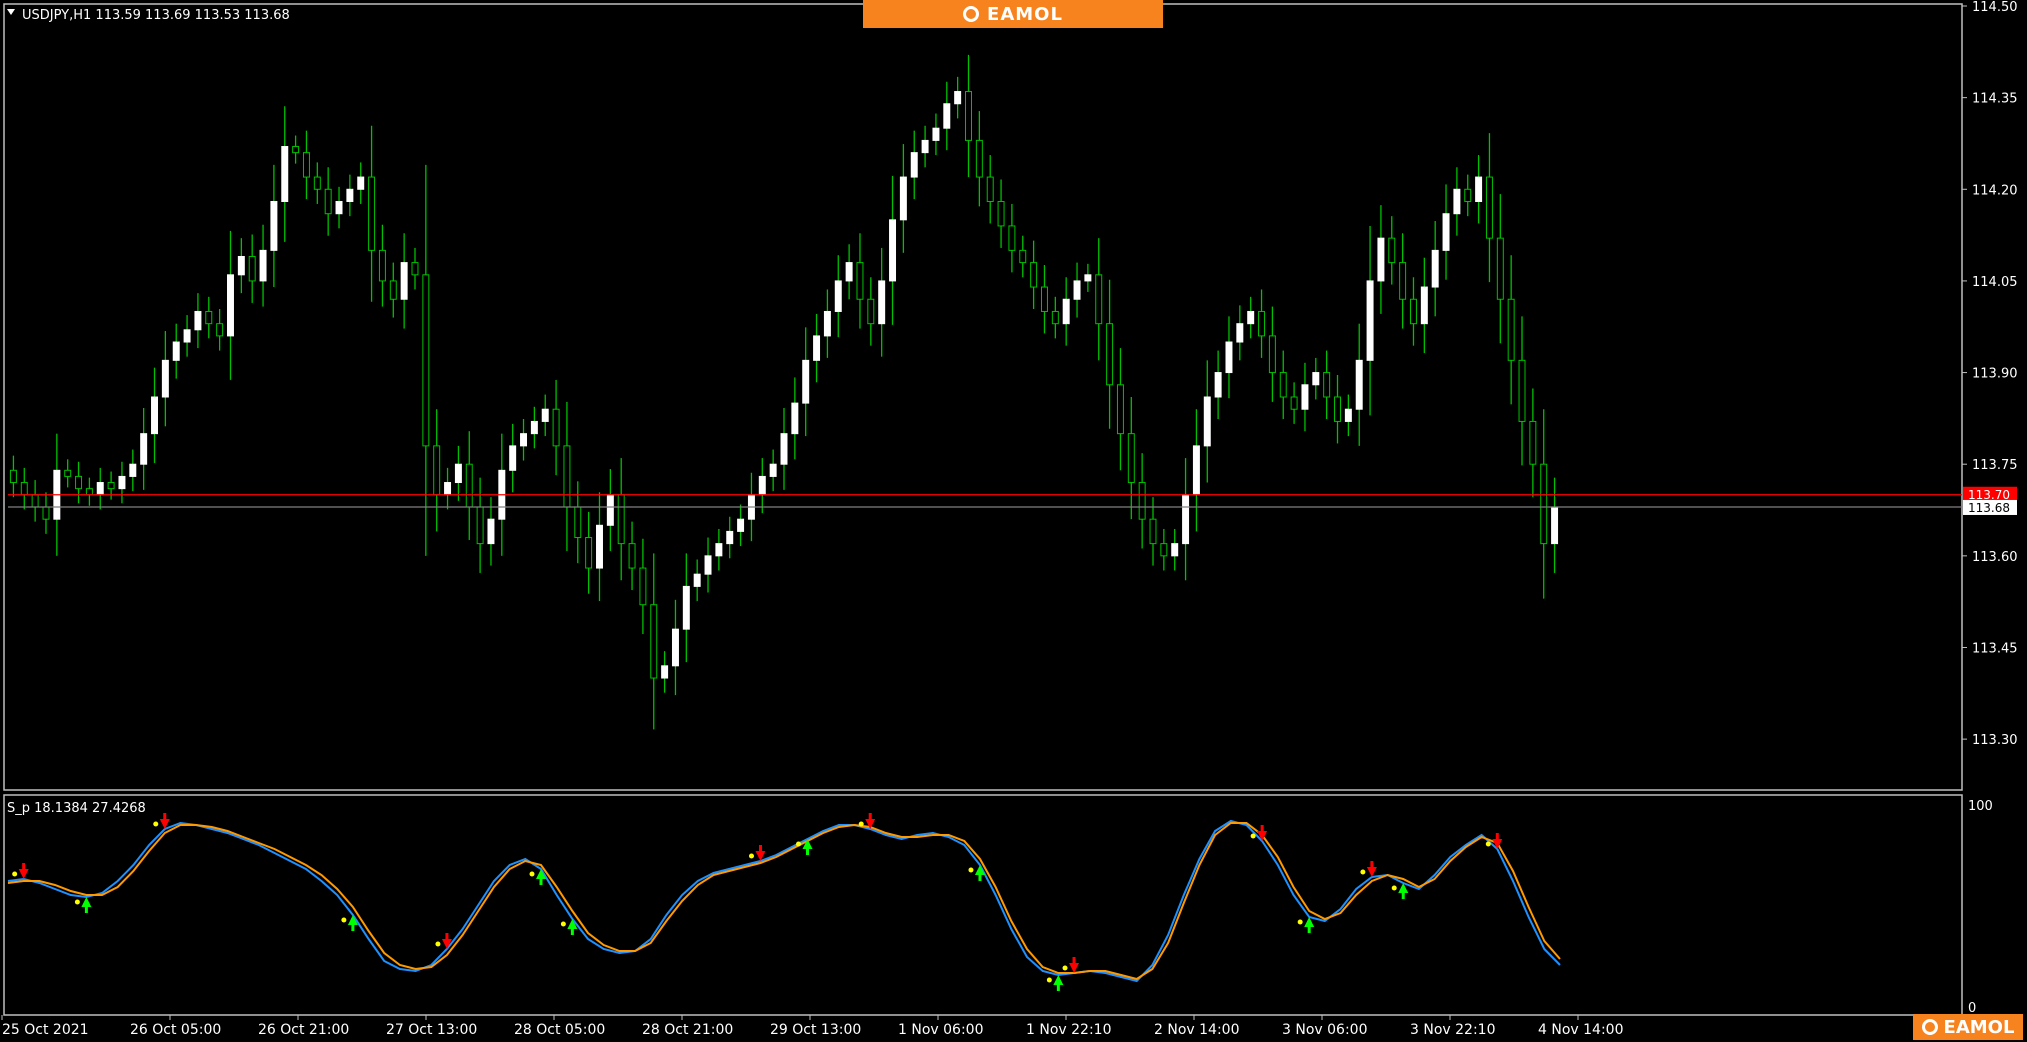  I want to click on time-tick-label: 28 Oct 21:00, so click(687, 1030).